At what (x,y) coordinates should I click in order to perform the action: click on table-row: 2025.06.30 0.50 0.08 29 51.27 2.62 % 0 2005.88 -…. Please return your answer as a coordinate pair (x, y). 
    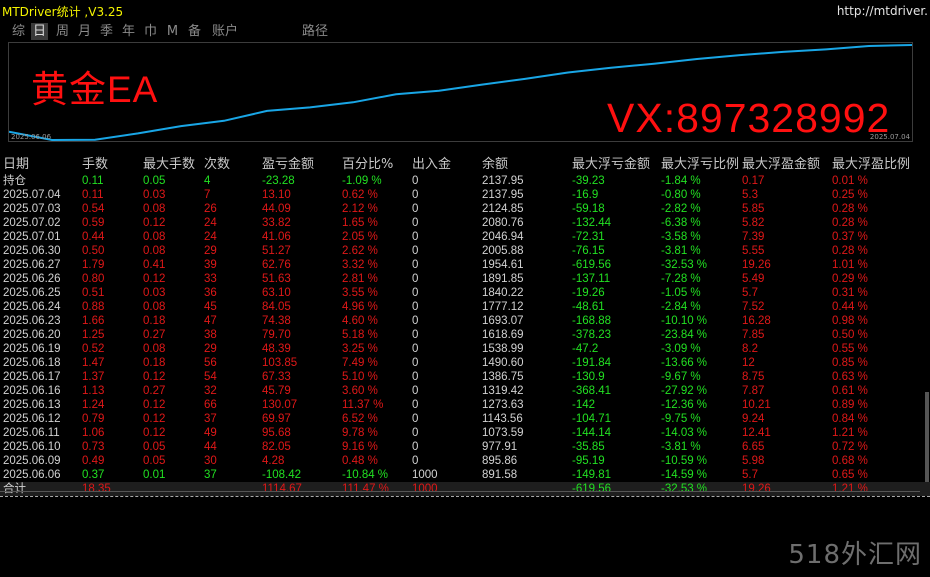
    Looking at the image, I should click on (465, 251).